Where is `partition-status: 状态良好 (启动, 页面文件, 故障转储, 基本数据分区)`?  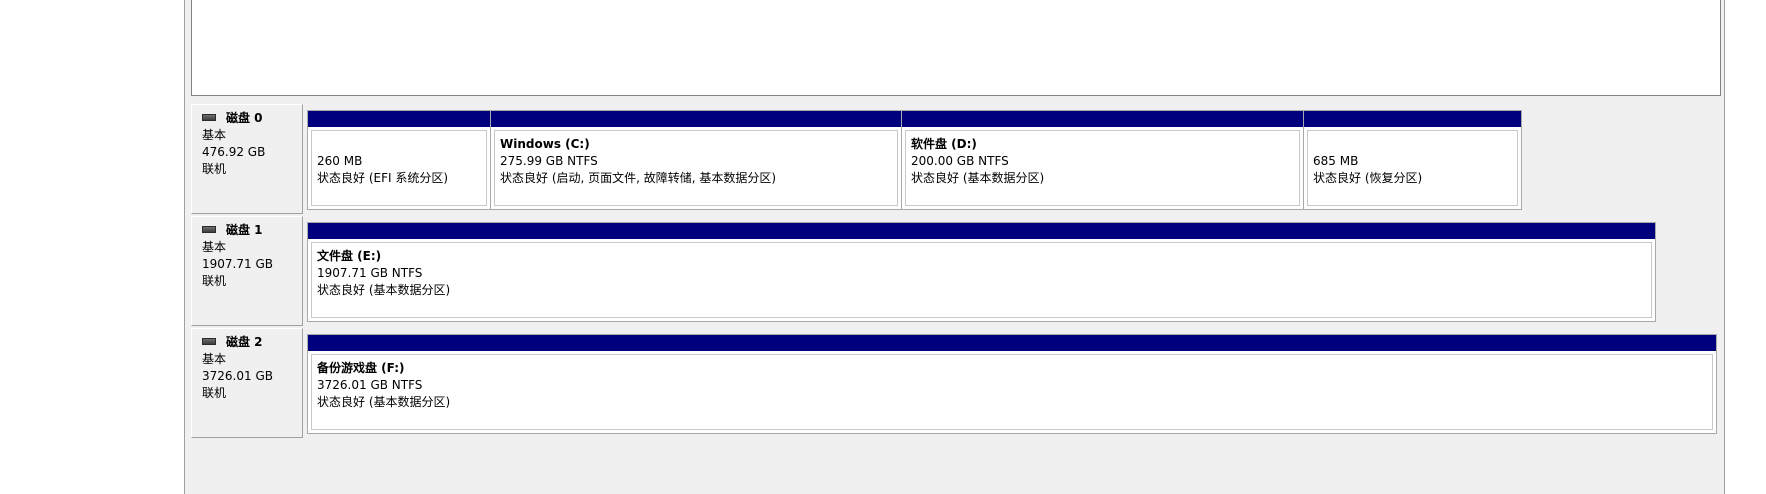
partition-status: 状态良好 (启动, 页面文件, 故障转储, 基本数据分区) is located at coordinates (638, 178).